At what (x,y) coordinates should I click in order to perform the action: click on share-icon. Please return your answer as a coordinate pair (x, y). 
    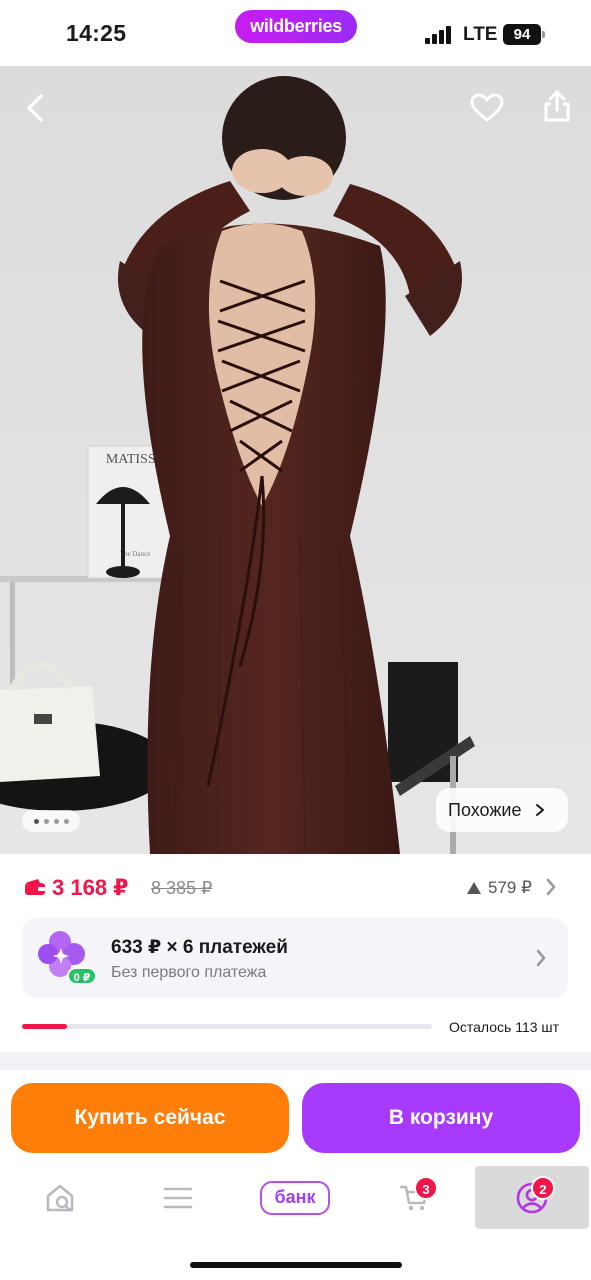
    Looking at the image, I should click on (557, 106).